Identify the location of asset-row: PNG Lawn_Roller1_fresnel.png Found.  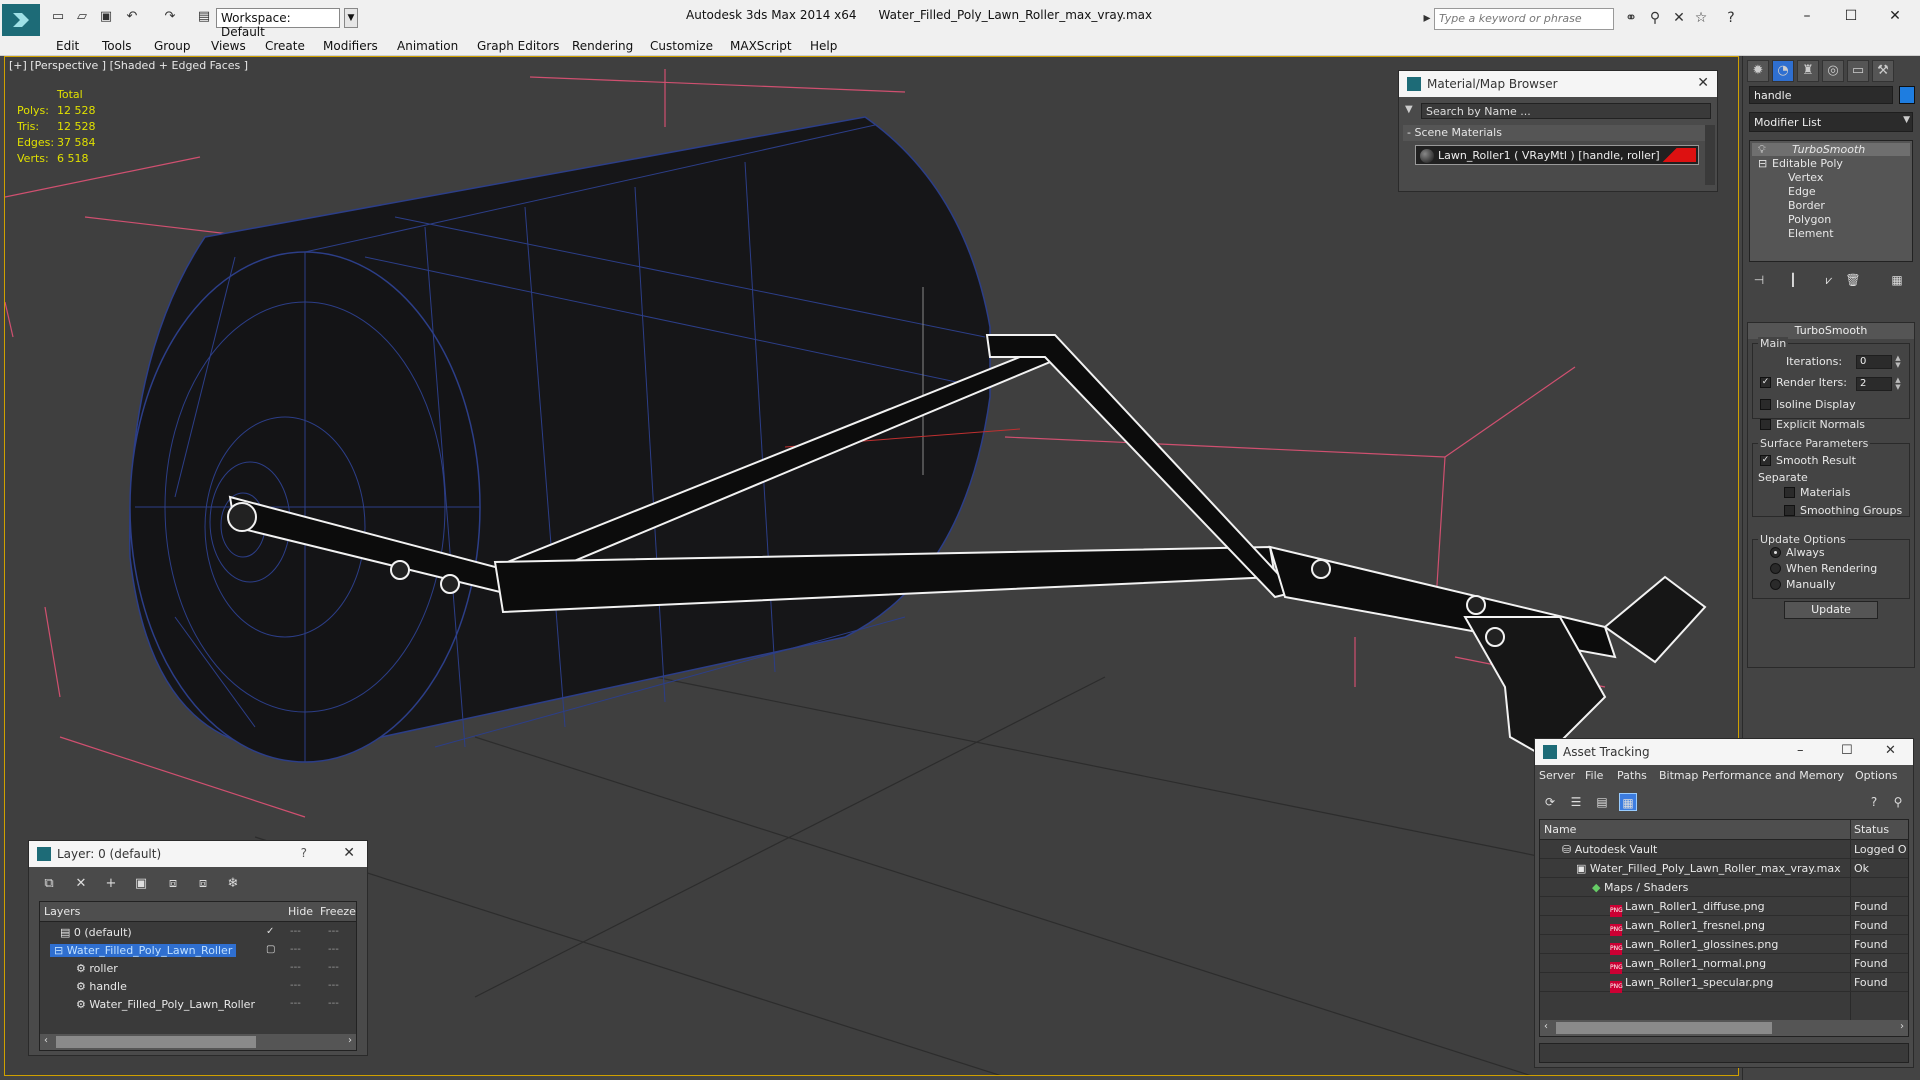
(1724, 926).